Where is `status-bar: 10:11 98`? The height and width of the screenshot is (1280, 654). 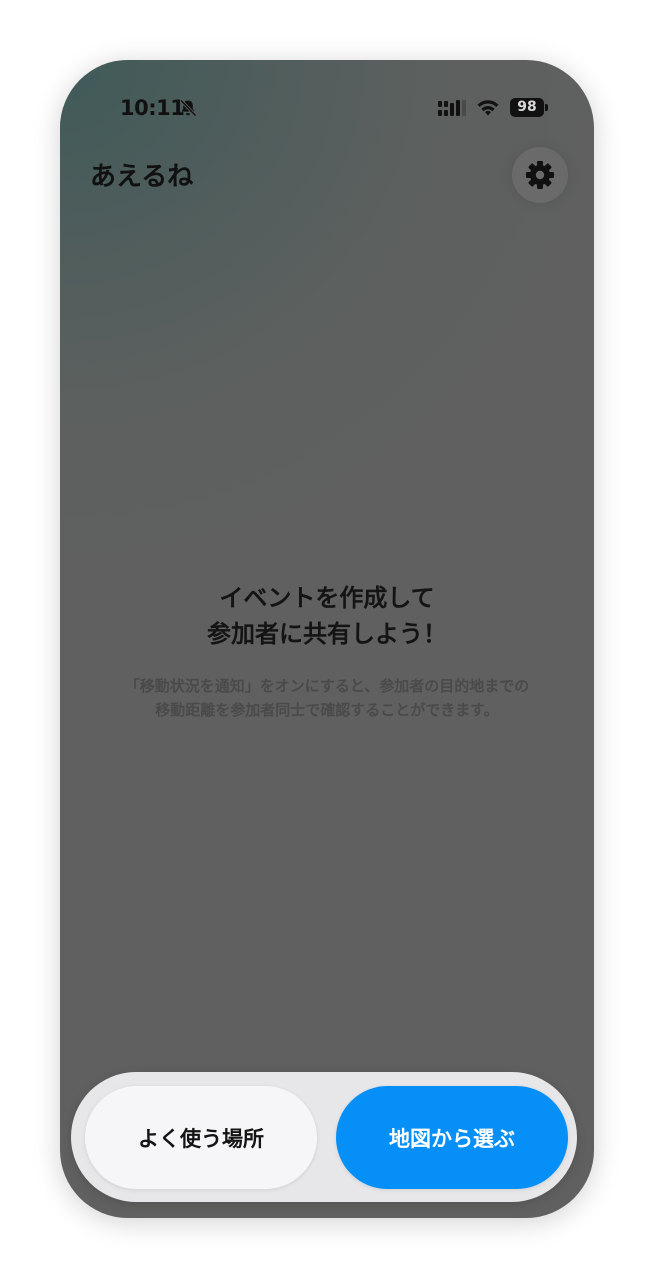 status-bar: 10:11 98 is located at coordinates (327, 110).